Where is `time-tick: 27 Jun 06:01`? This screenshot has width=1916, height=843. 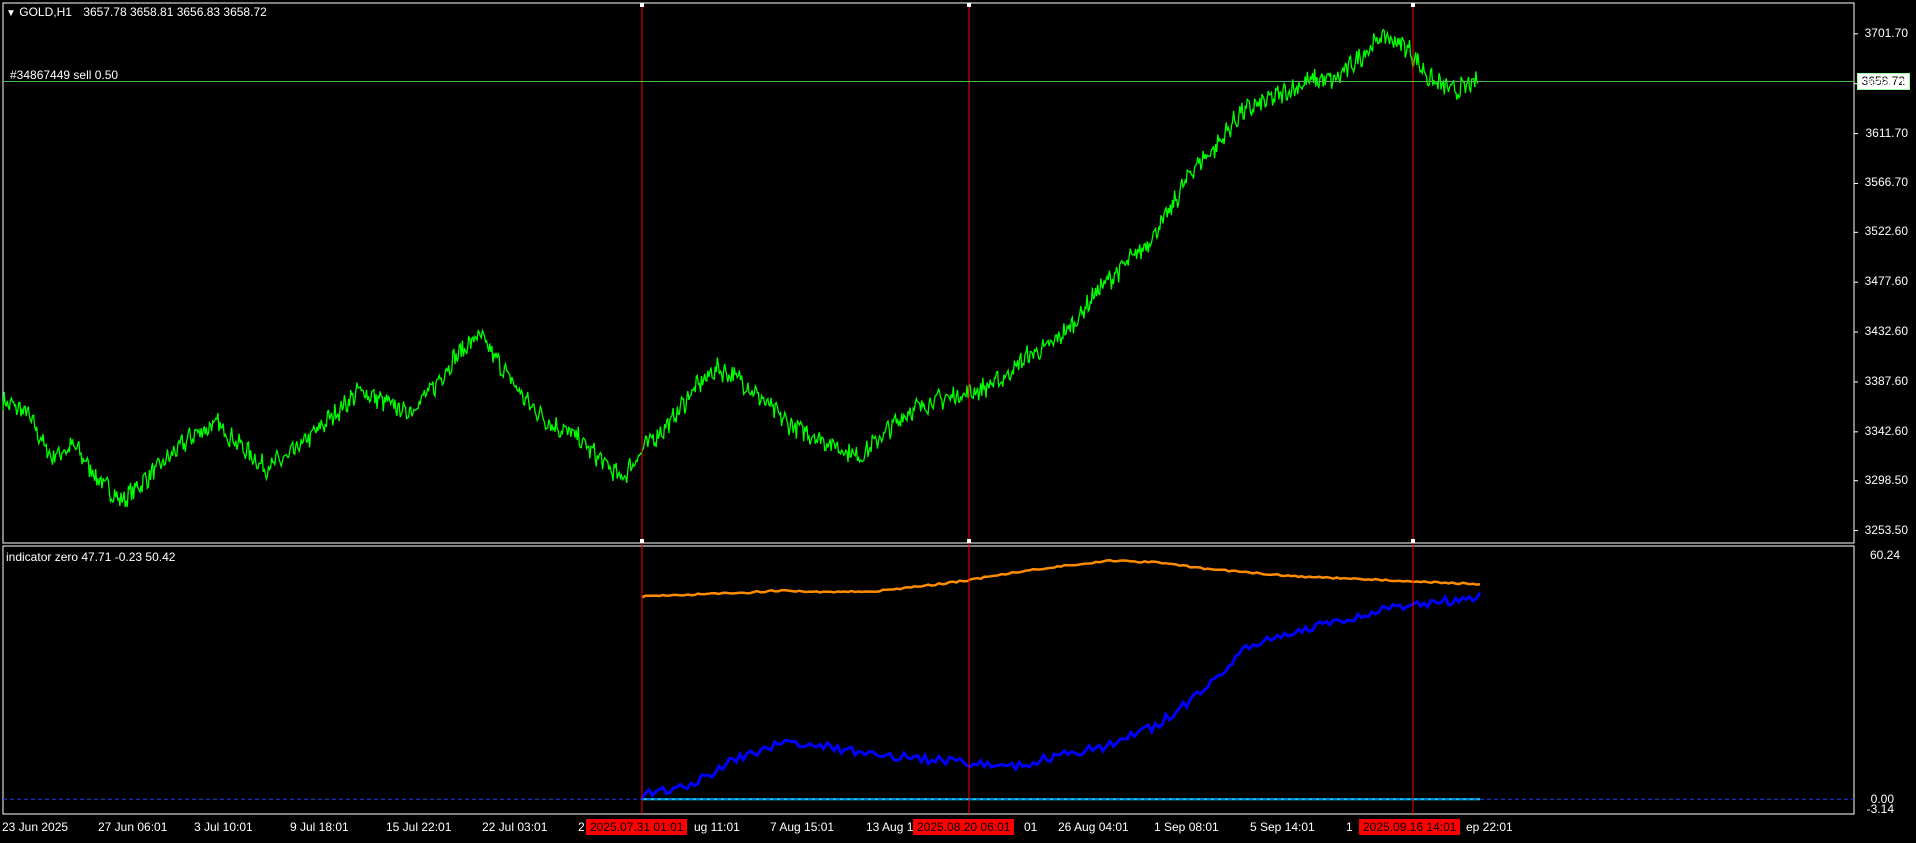 time-tick: 27 Jun 06:01 is located at coordinates (133, 827).